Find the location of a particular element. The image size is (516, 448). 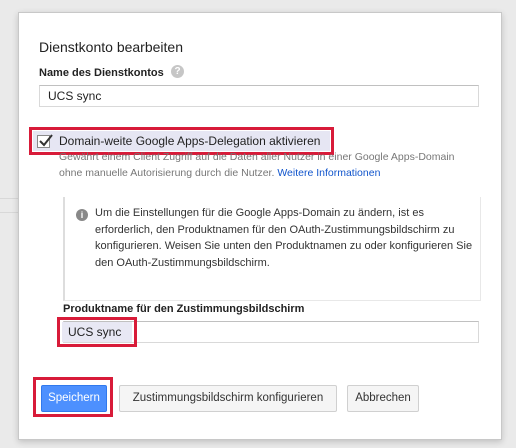

product-name-value: UCS sync is located at coordinates (97, 332).